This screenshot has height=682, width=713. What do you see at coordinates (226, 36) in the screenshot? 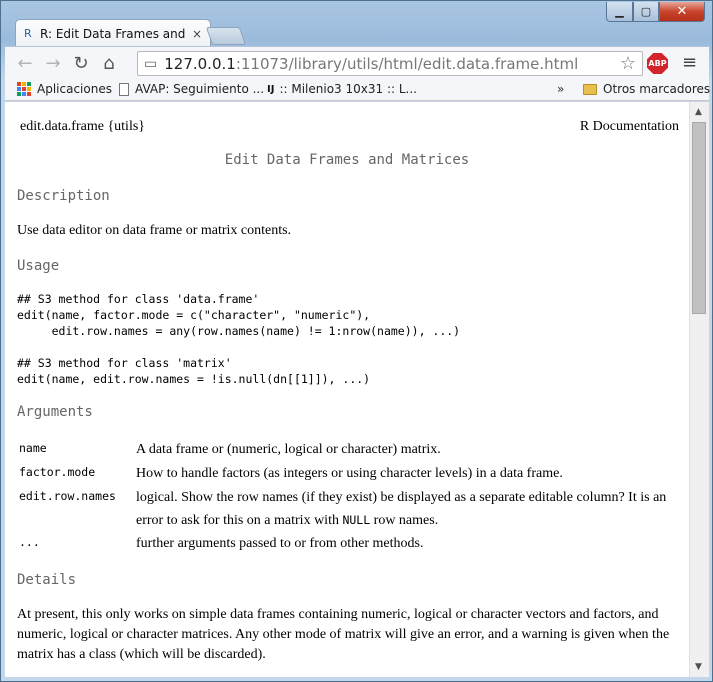
I see `new-tab-button` at bounding box center [226, 36].